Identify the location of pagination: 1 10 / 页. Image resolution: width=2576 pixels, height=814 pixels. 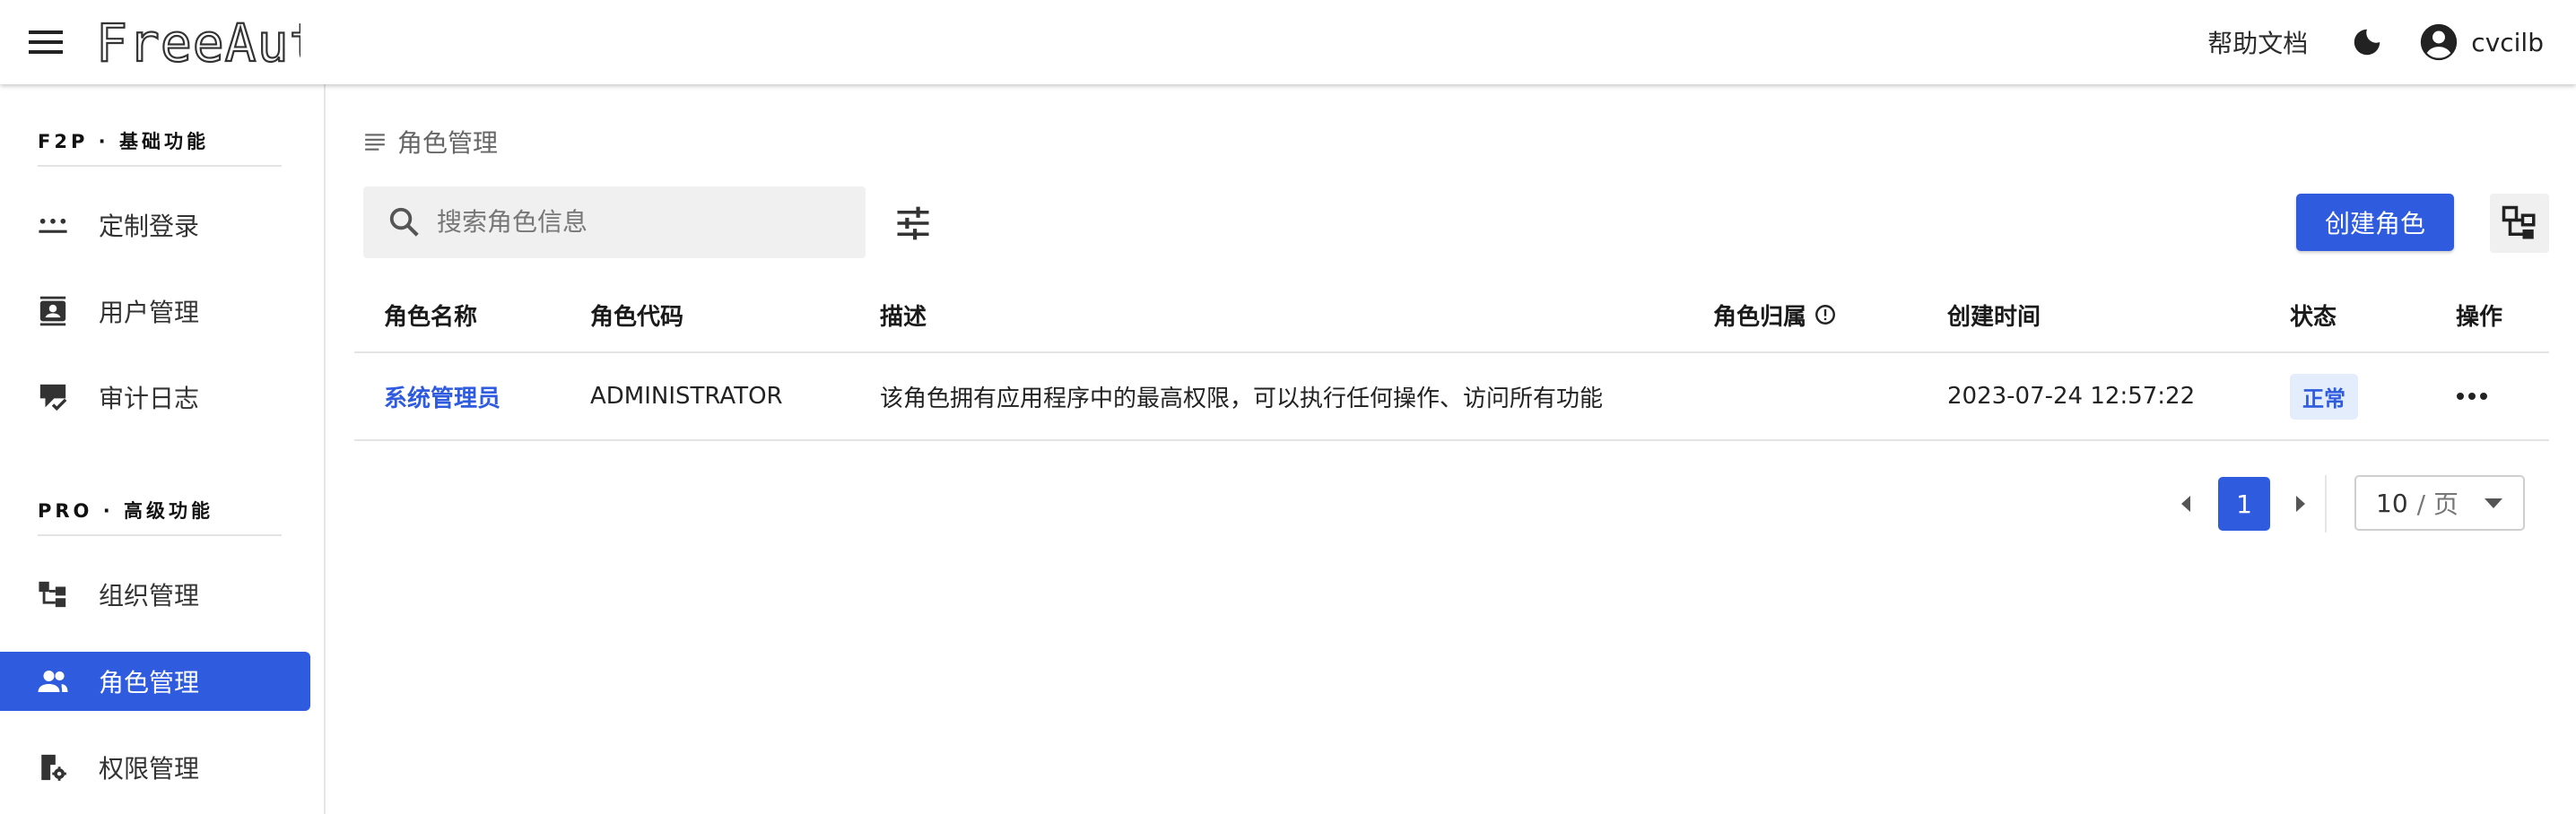
(1451, 504).